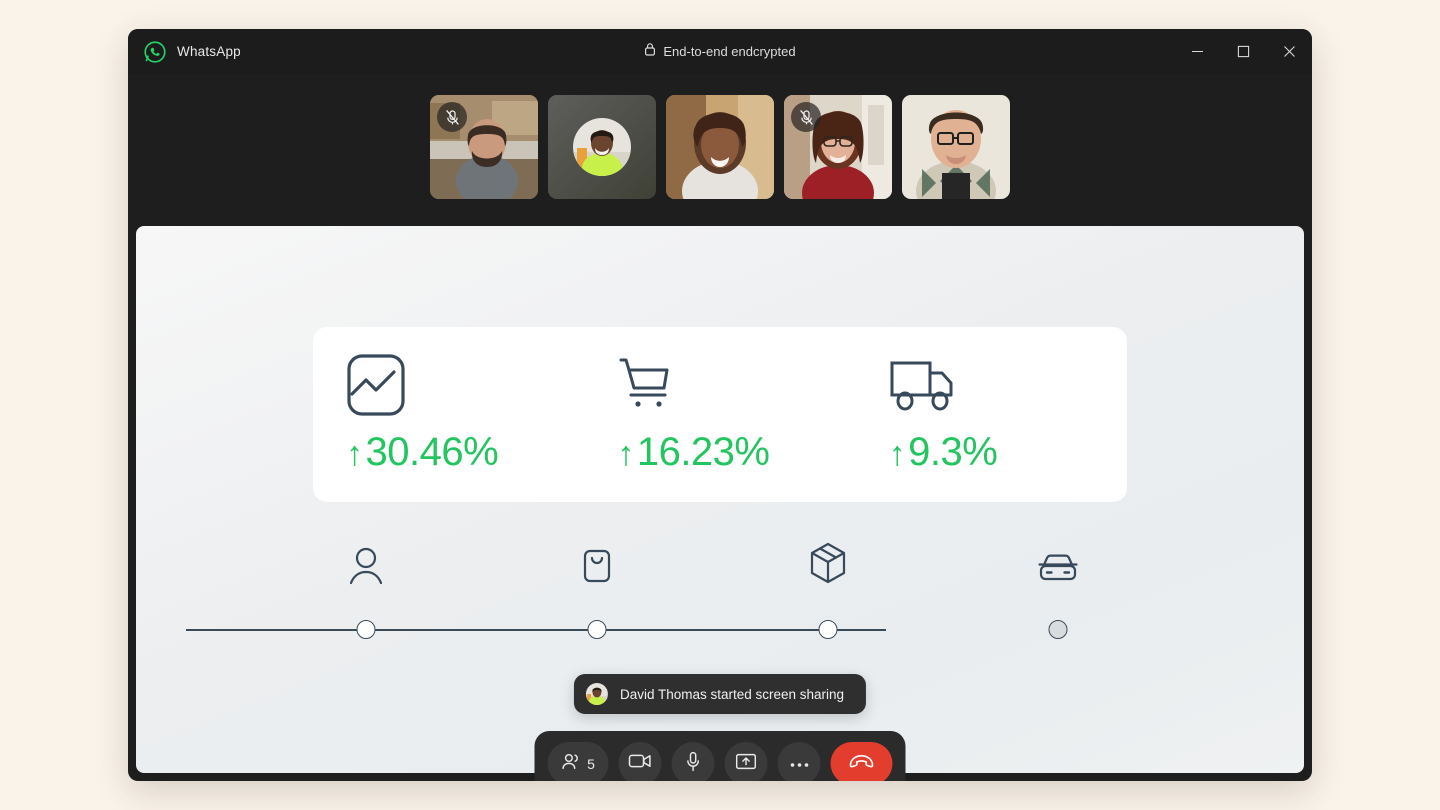 The width and height of the screenshot is (1440, 810). I want to click on microphone-icon, so click(693, 764).